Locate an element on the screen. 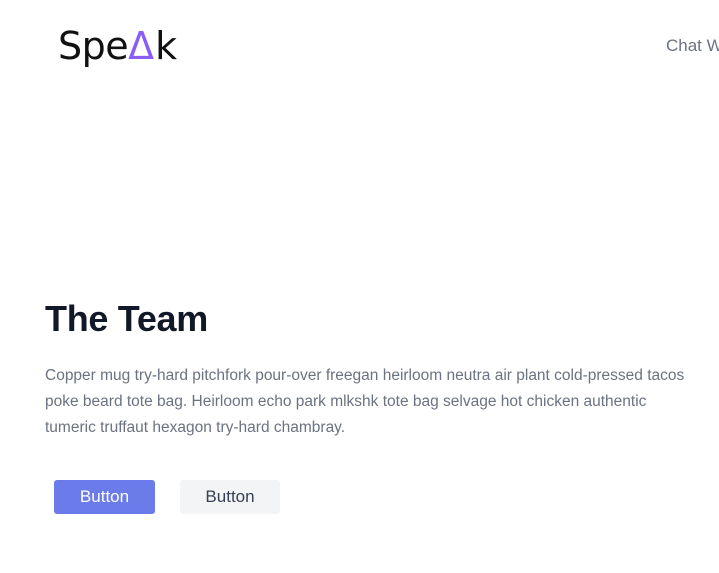 The image size is (719, 573). secondary-button: Button is located at coordinates (230, 497).